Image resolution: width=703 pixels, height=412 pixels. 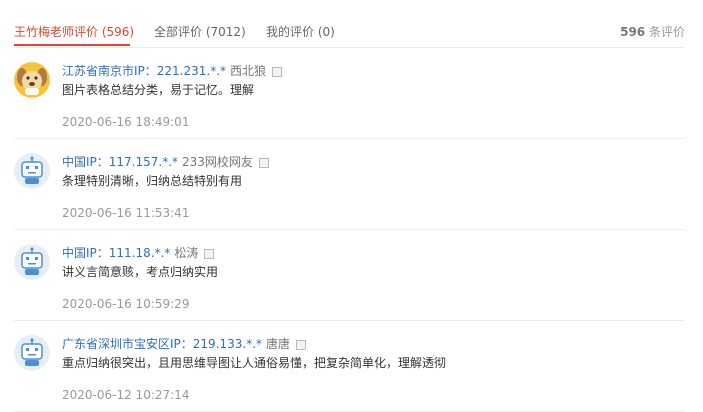 I want to click on review-total: 596 条评价, so click(x=652, y=31).